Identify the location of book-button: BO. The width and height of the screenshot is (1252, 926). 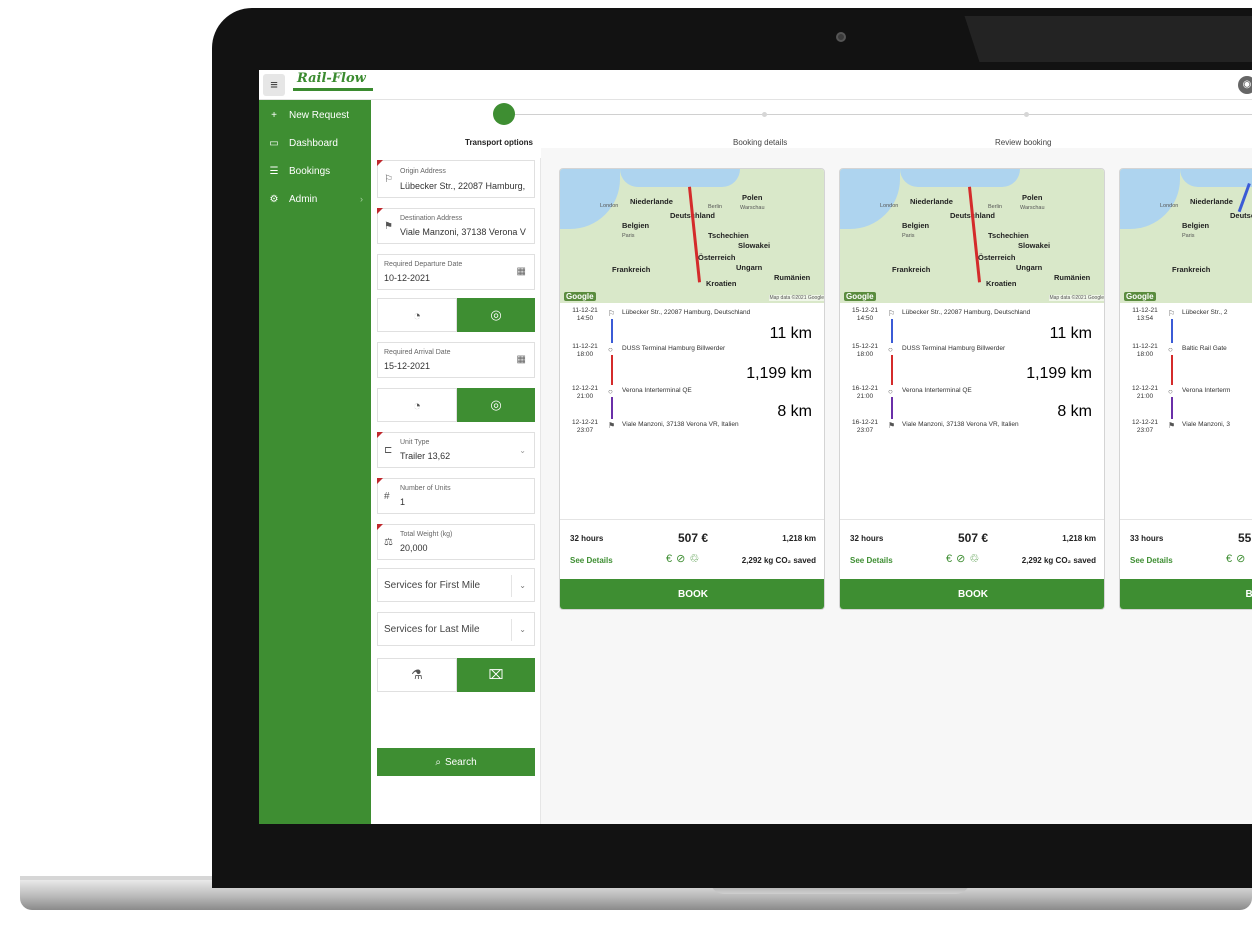
(1186, 594).